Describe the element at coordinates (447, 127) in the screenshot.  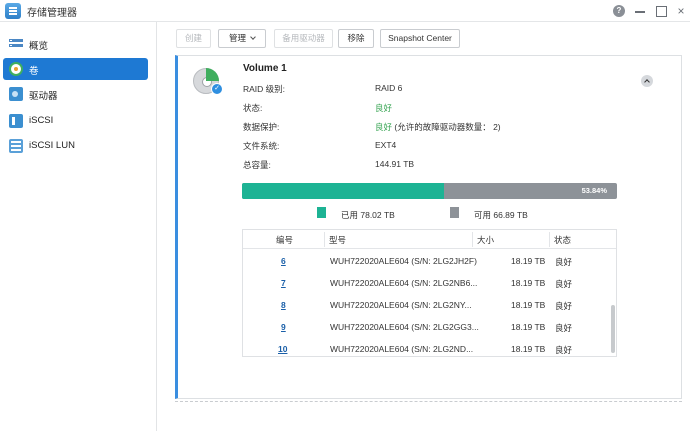
I see `data-protection-detail: (允许的故障驱动器数量： 2)` at that location.